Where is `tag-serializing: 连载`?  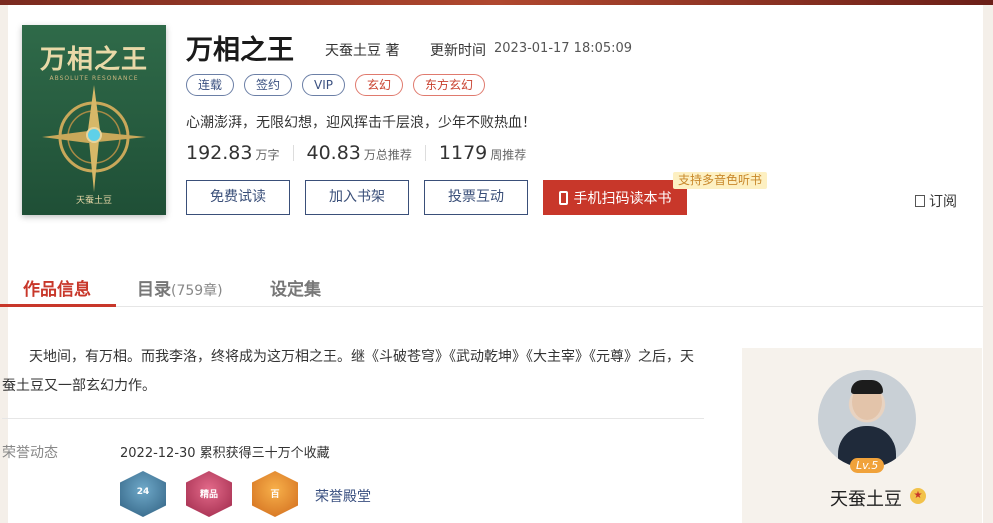 tag-serializing: 连载 is located at coordinates (210, 85).